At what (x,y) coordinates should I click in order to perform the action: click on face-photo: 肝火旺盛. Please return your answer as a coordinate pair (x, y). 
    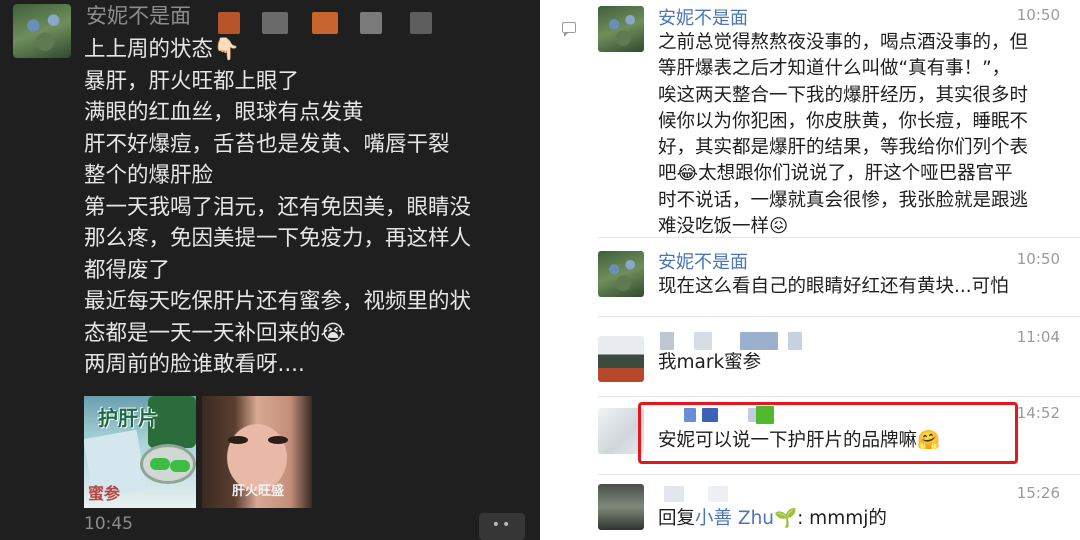
    Looking at the image, I should click on (257, 452).